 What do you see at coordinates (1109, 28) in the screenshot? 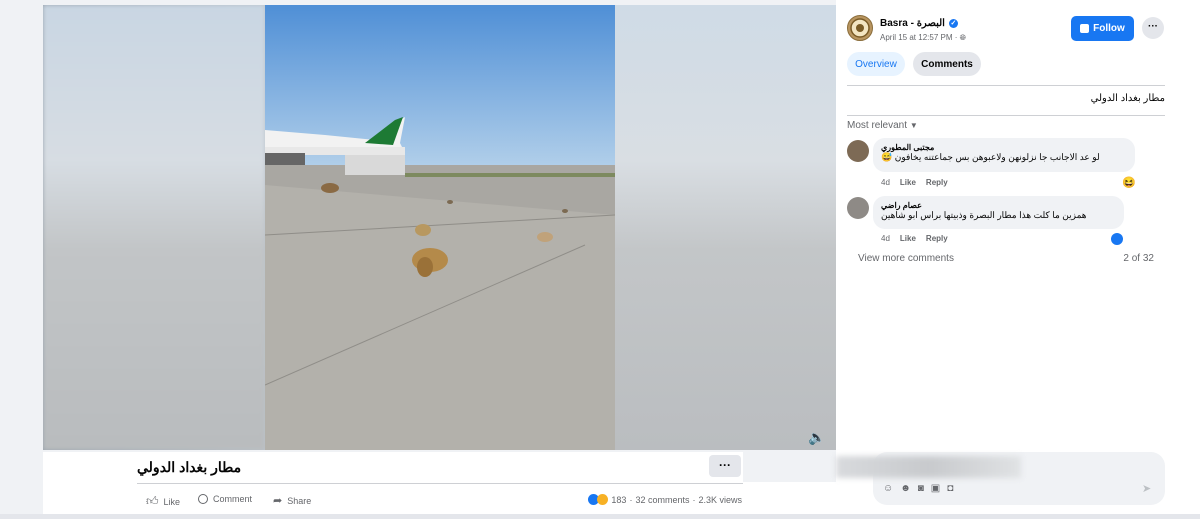
I see `follow-label: Follow` at bounding box center [1109, 28].